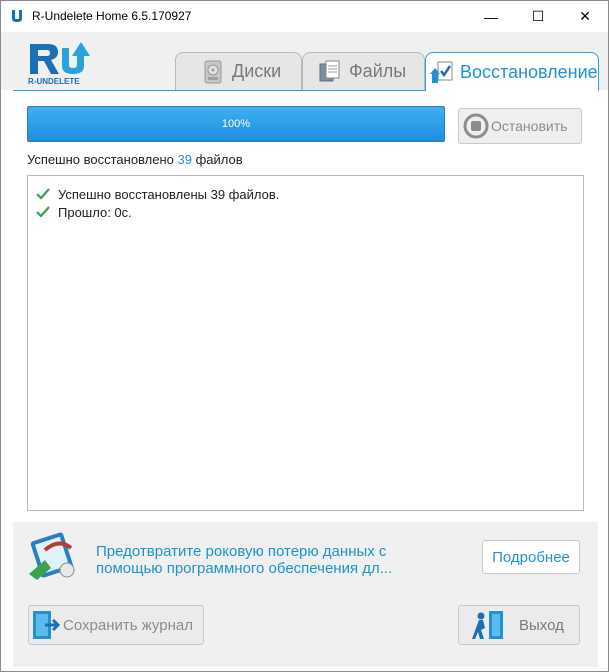 This screenshot has width=609, height=672. I want to click on tab-restore-label: Восстановление, so click(529, 71).